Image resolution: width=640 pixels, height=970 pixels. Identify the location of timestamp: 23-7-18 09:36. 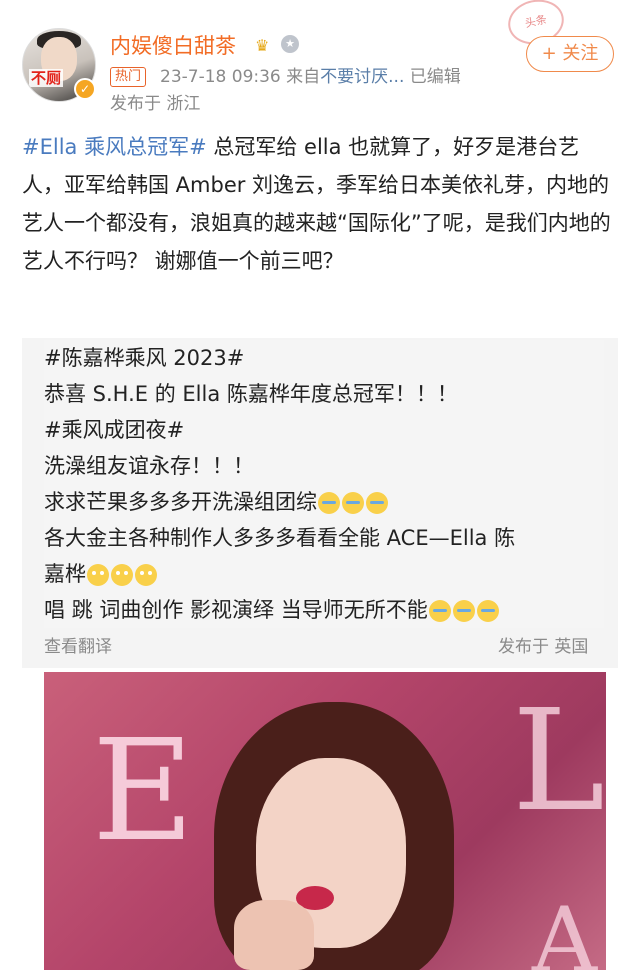
(220, 77).